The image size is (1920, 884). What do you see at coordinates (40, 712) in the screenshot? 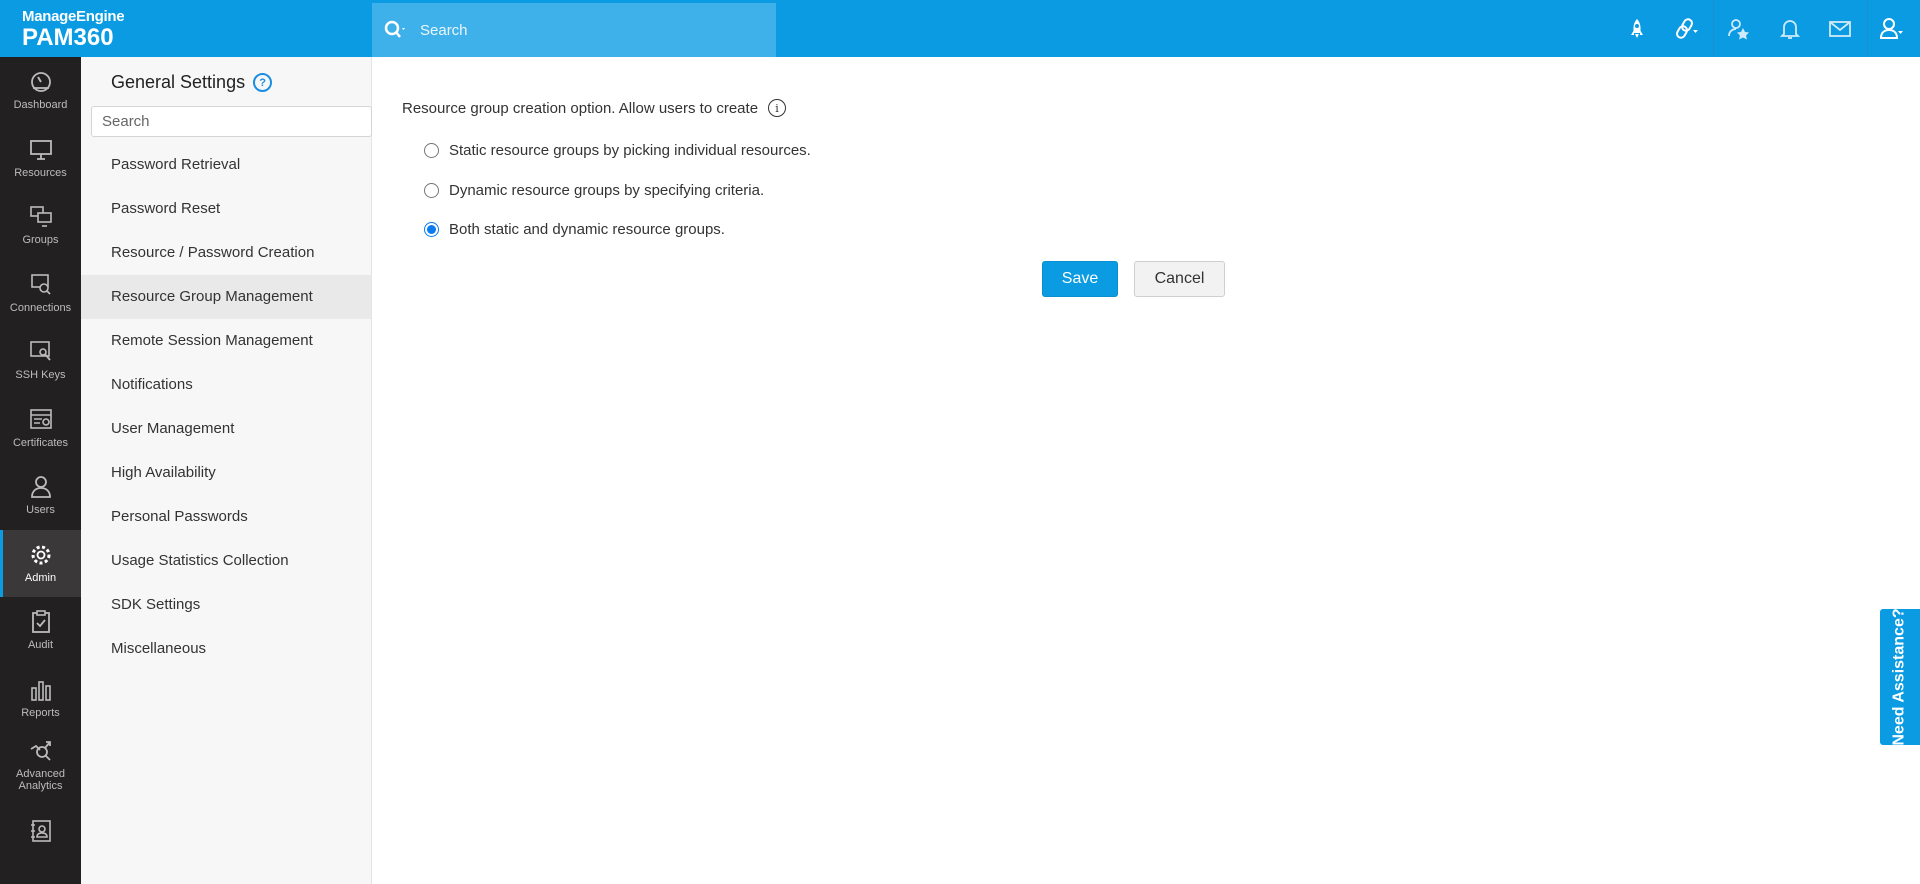
I see `nav-item-label: Reports` at bounding box center [40, 712].